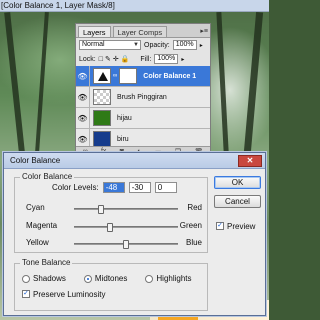 Image resolution: width=320 pixels, height=320 pixels. Describe the element at coordinates (111, 278) in the screenshot. I see `radio-label: Midtones` at that location.